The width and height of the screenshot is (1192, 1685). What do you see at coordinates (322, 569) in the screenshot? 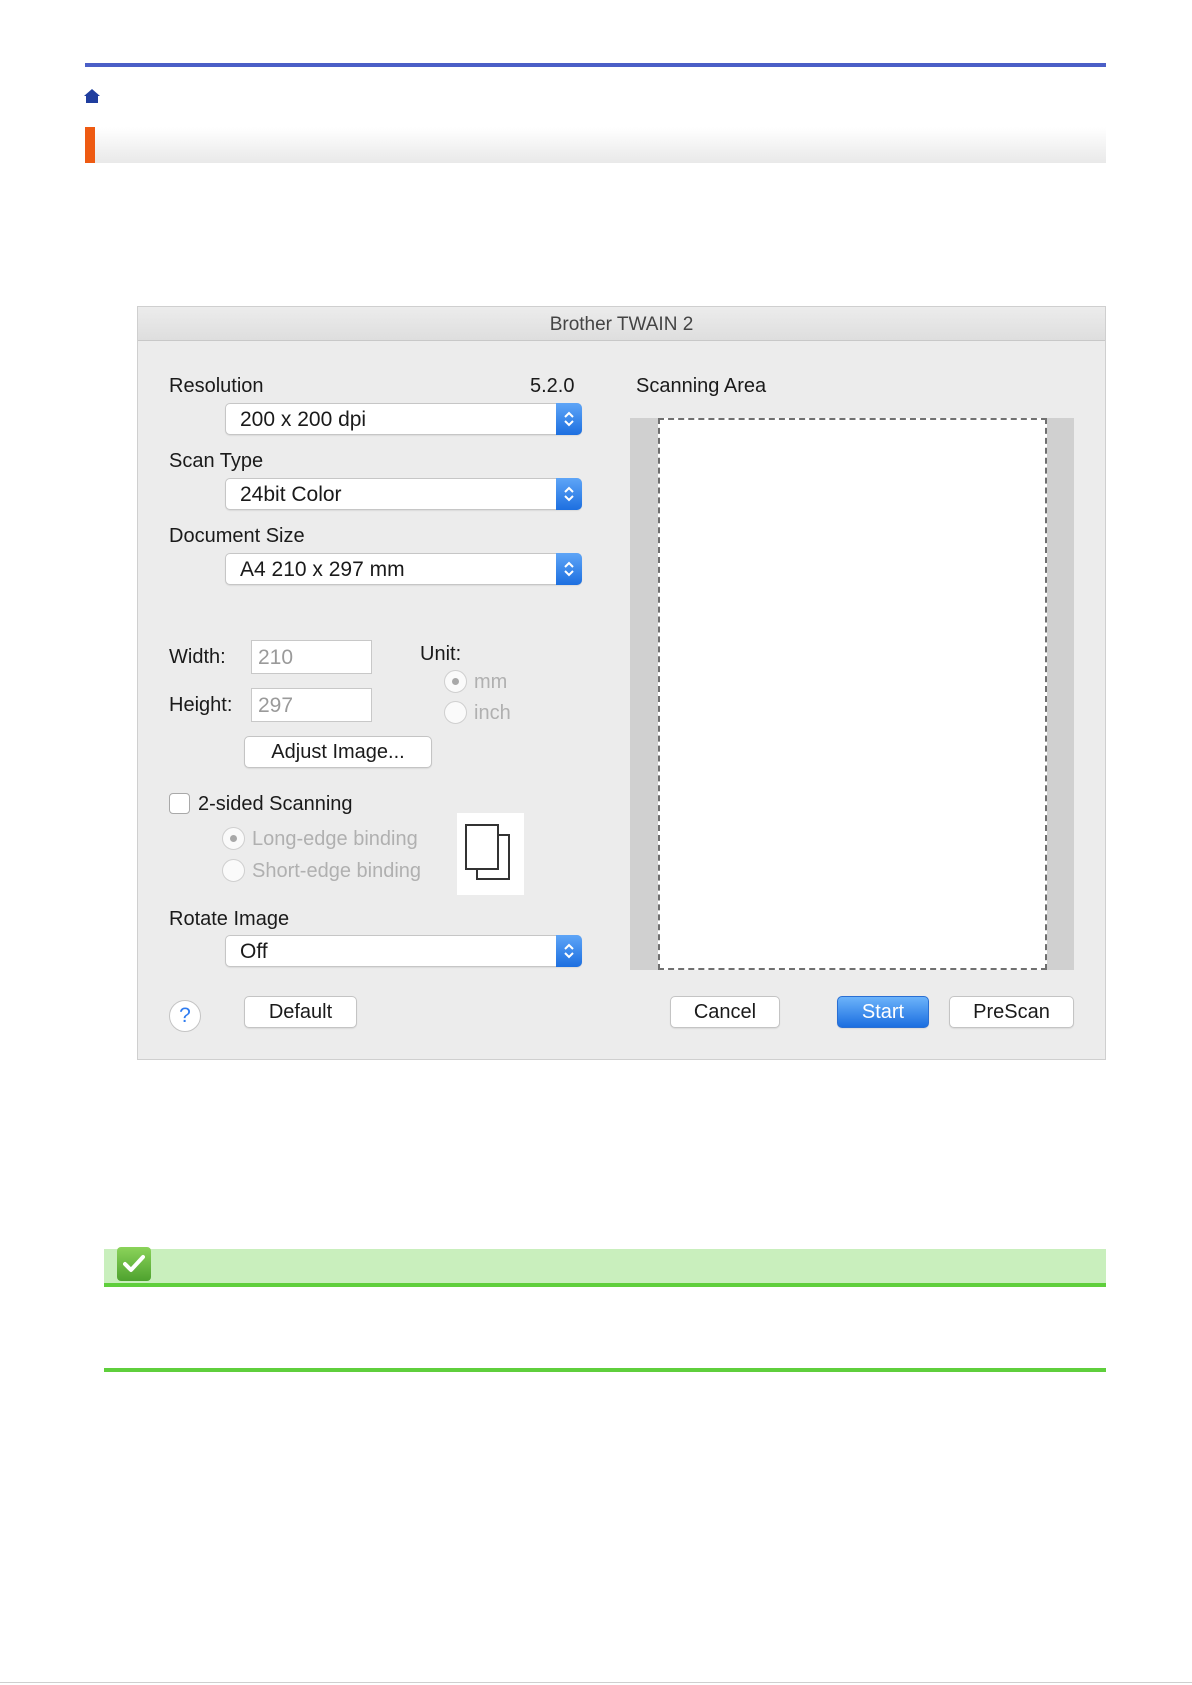
I see `document-size-value: A4 210 x 297 mm` at bounding box center [322, 569].